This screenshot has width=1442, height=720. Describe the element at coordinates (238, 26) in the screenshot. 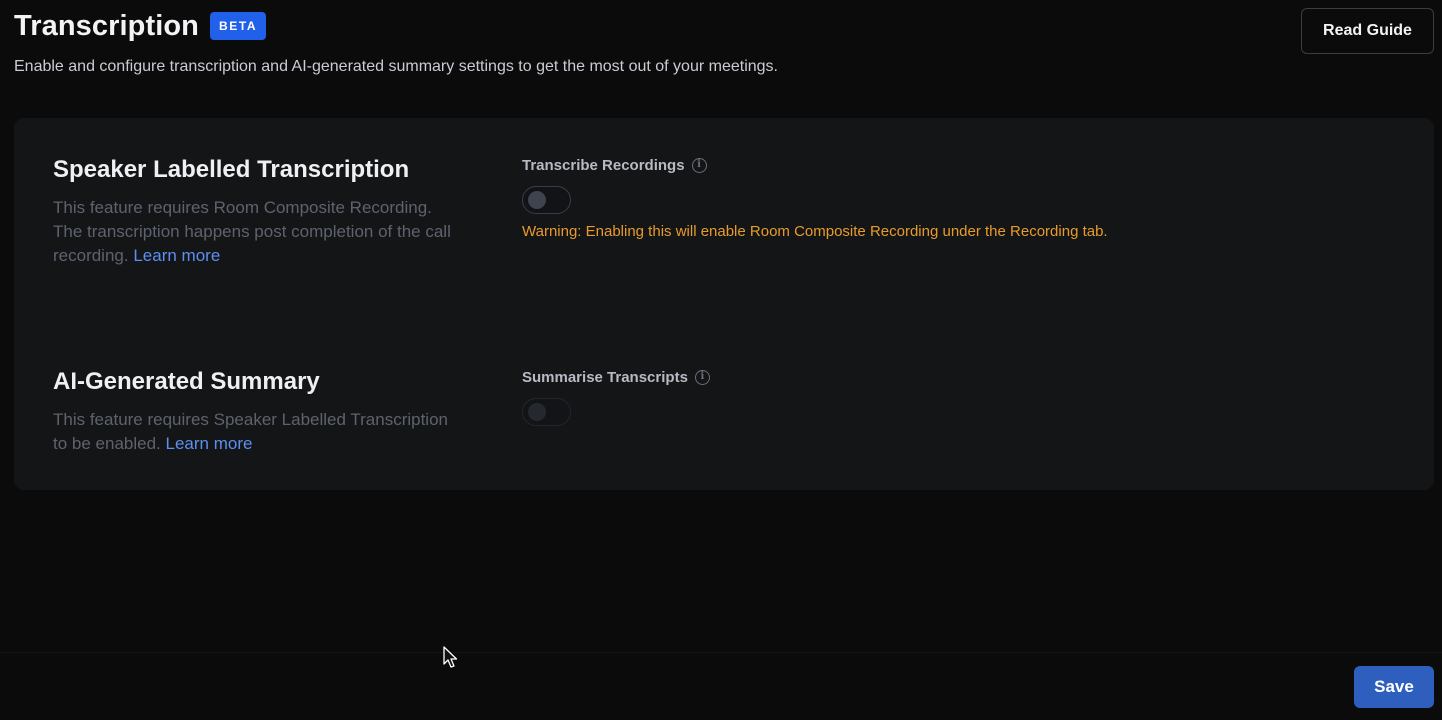

I see `beta-badge: BETA` at that location.